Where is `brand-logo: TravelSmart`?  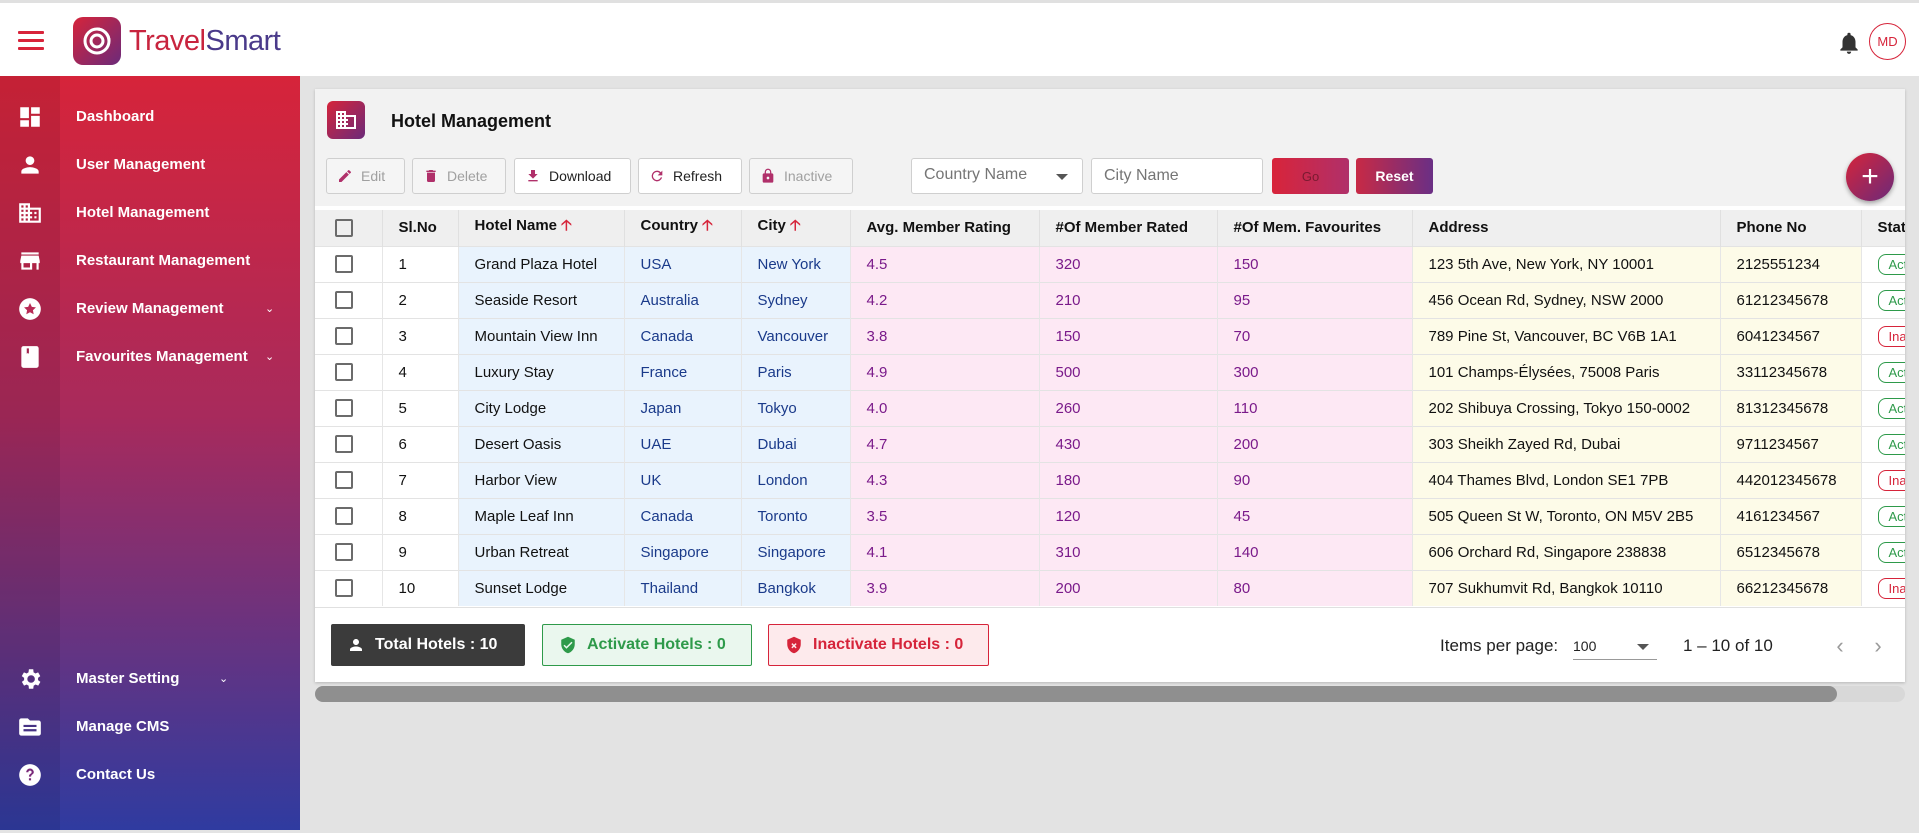 brand-logo: TravelSmart is located at coordinates (177, 41).